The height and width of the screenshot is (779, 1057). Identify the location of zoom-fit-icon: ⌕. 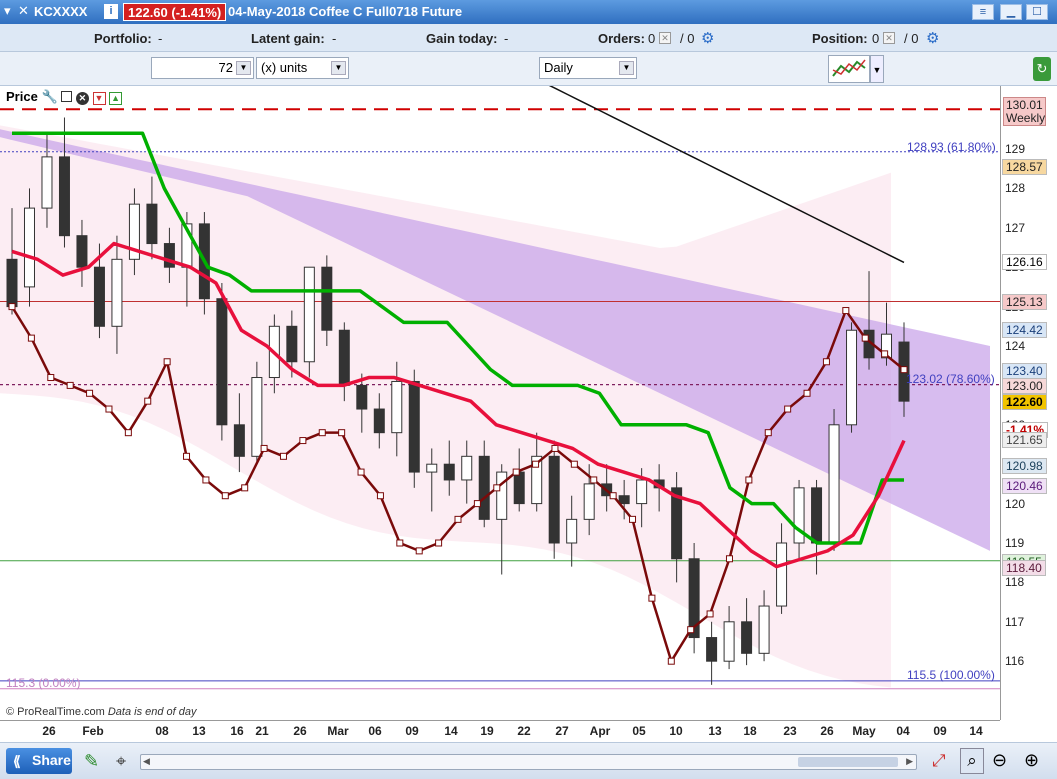
(972, 761).